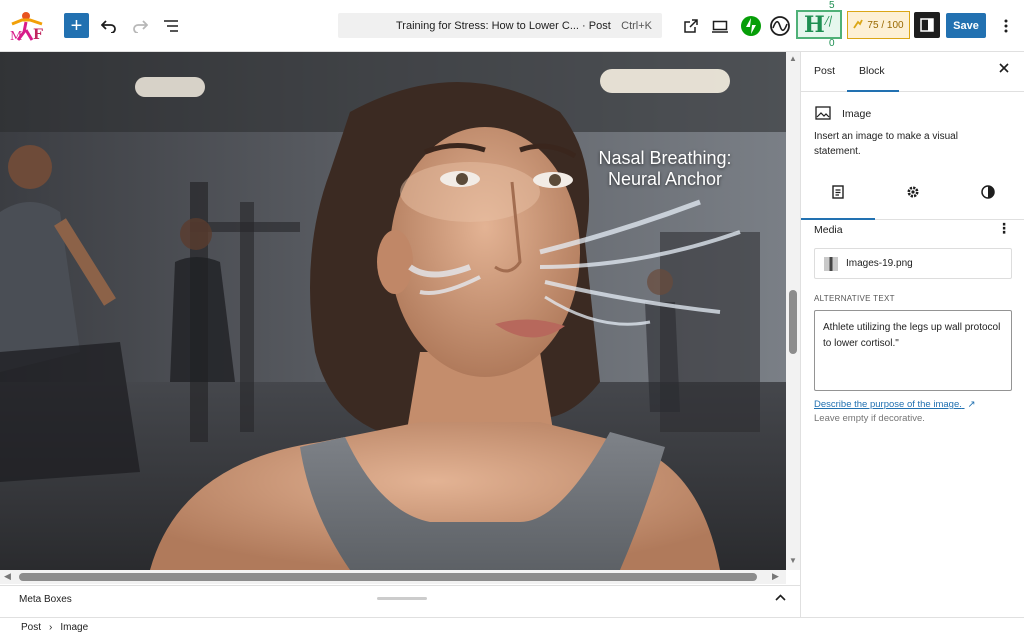 This screenshot has width=1024, height=637. I want to click on gear-icon, so click(913, 194).